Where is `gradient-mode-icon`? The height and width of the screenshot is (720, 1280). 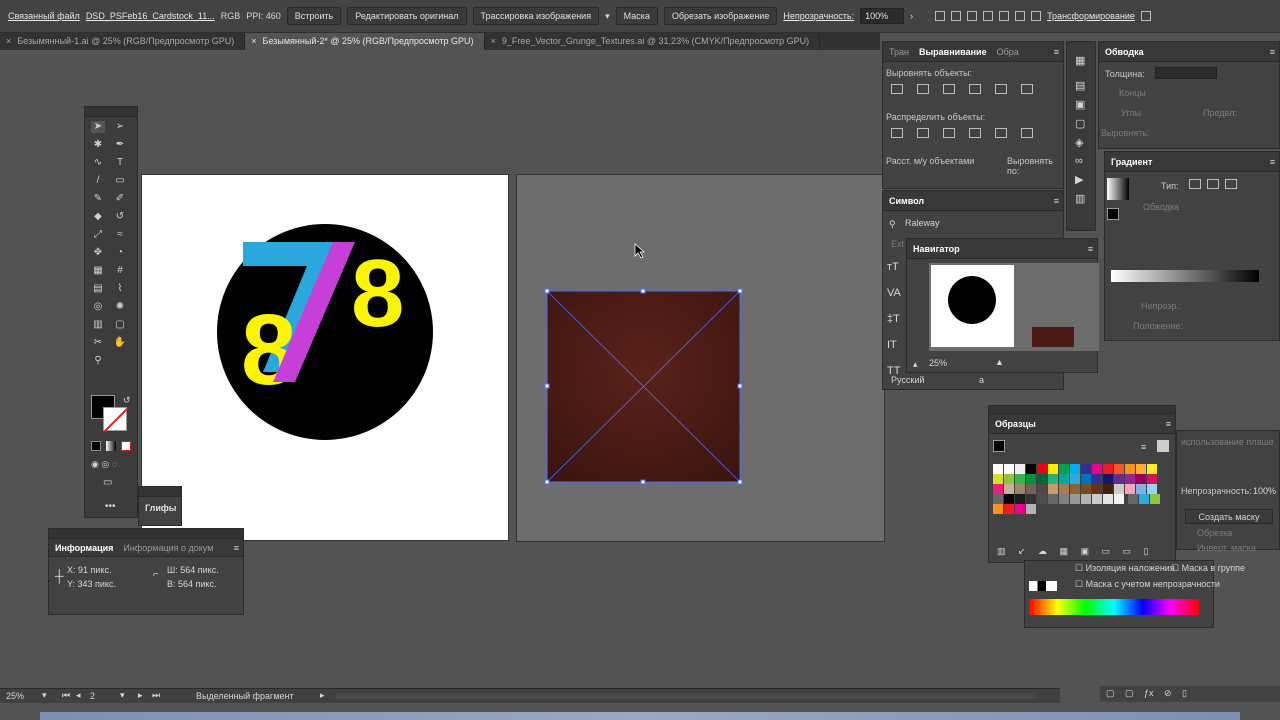 gradient-mode-icon is located at coordinates (111, 446).